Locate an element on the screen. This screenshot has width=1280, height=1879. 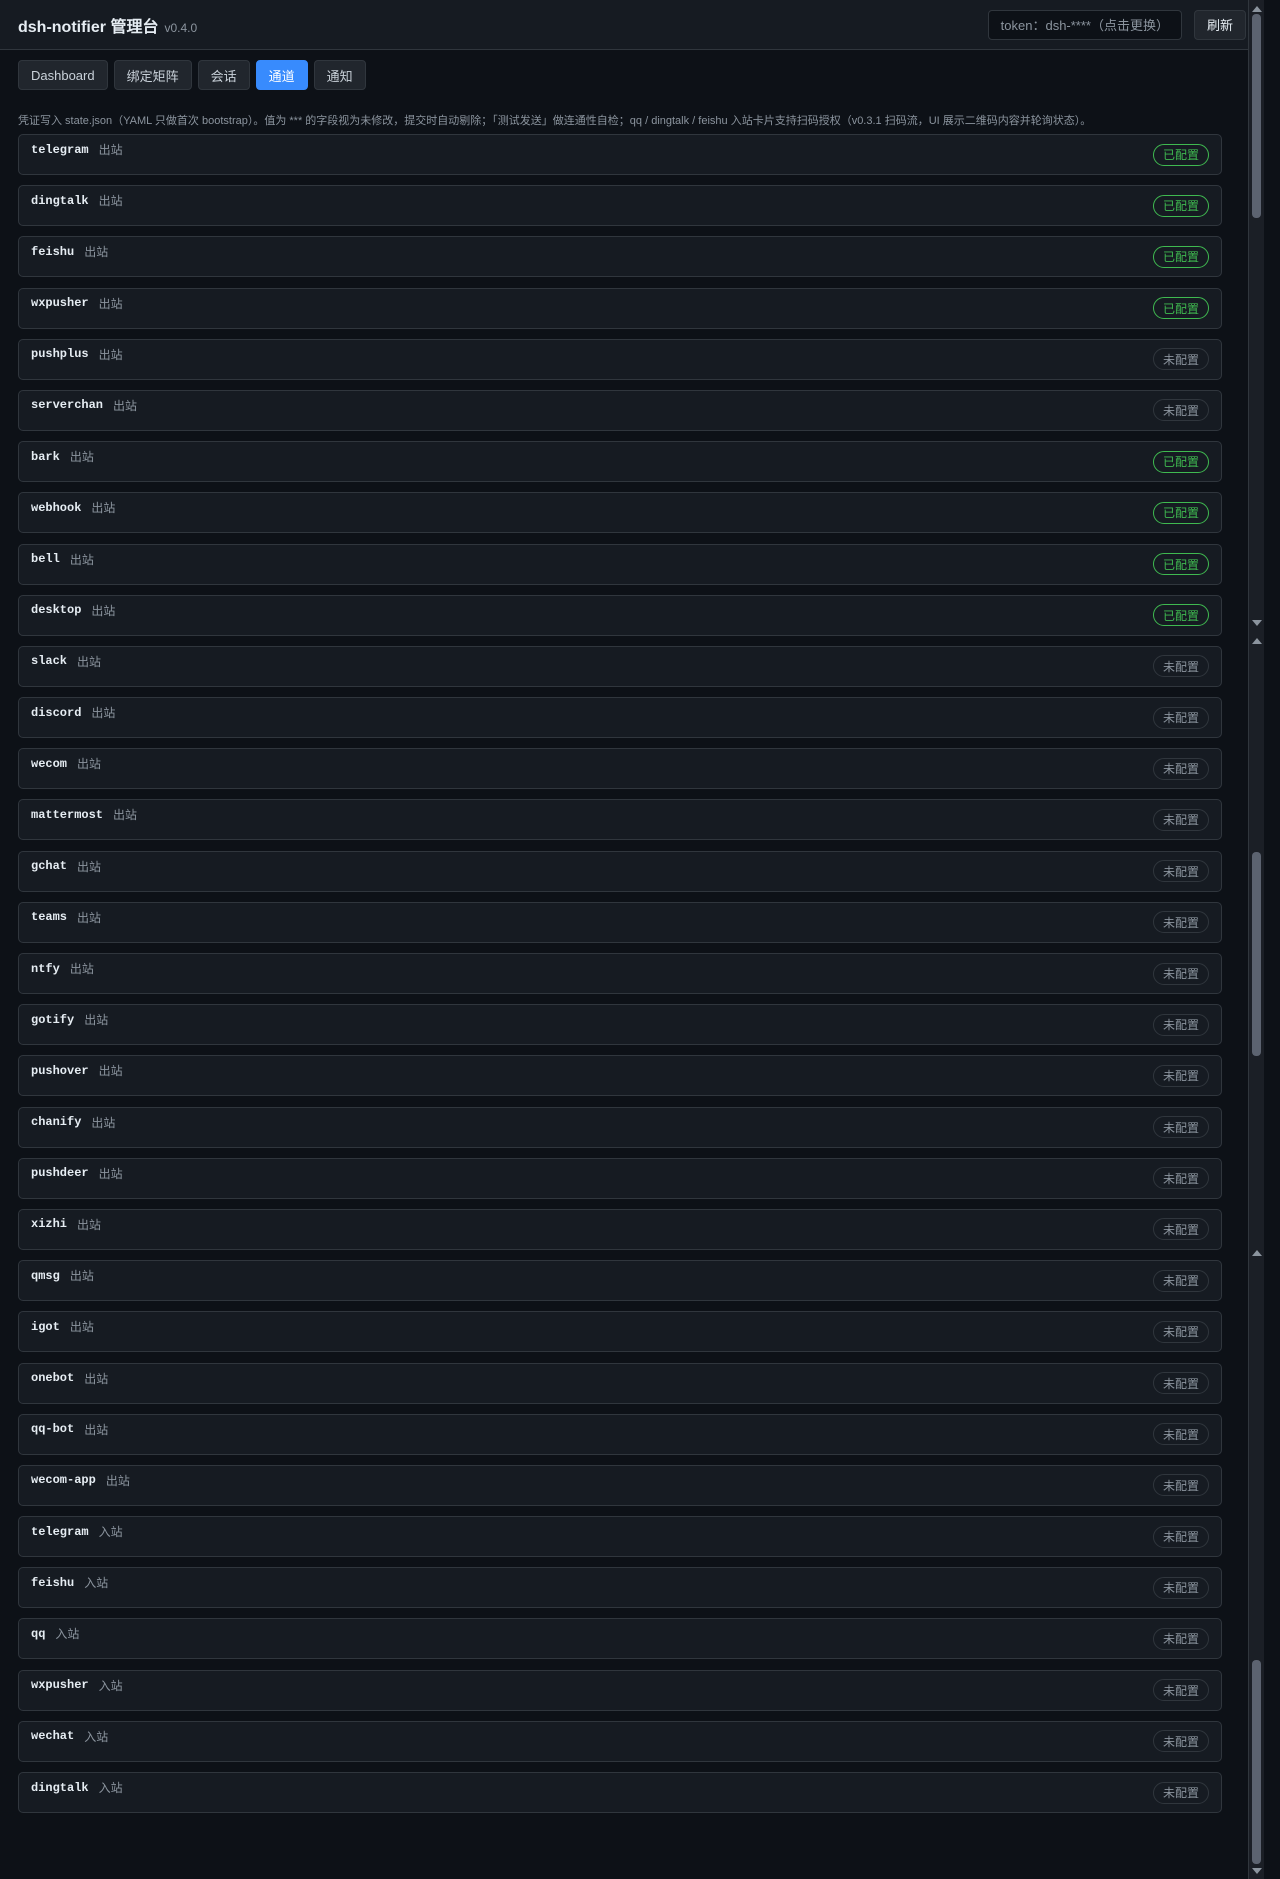
channel-card: telegram 出站 已配置 is located at coordinates (620, 154).